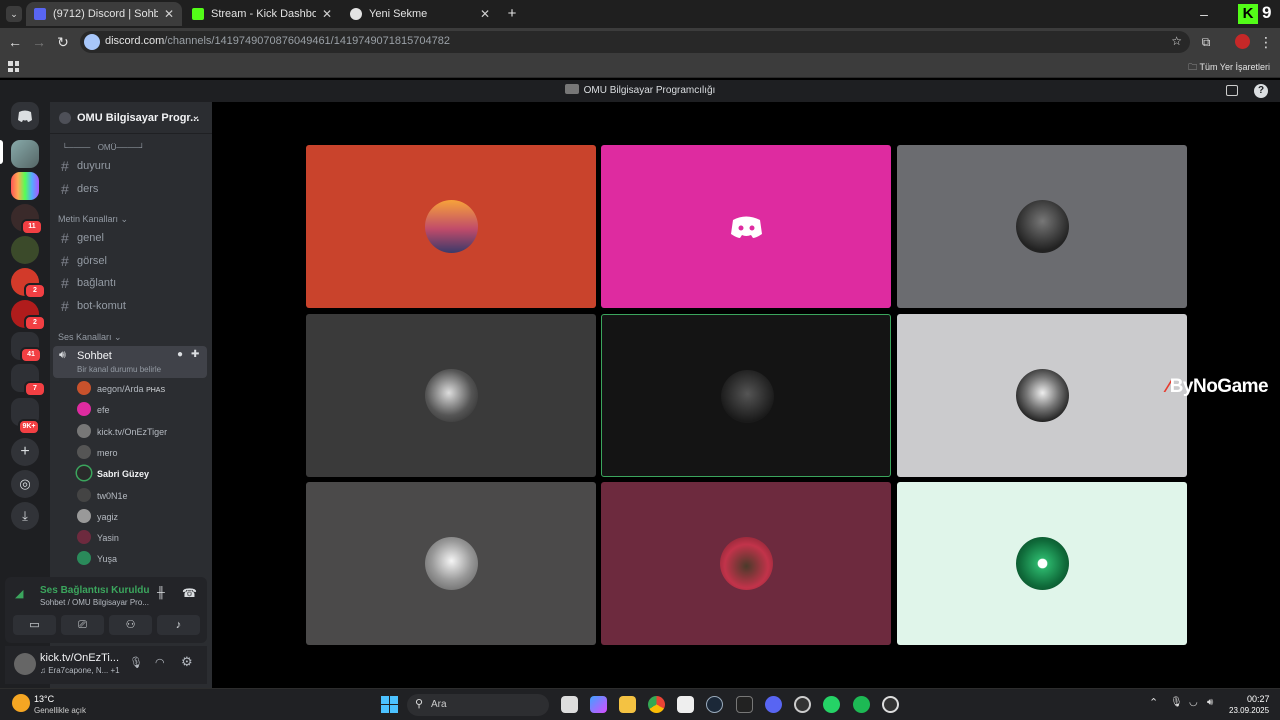  What do you see at coordinates (13, 66) in the screenshot?
I see `apps-icon` at bounding box center [13, 66].